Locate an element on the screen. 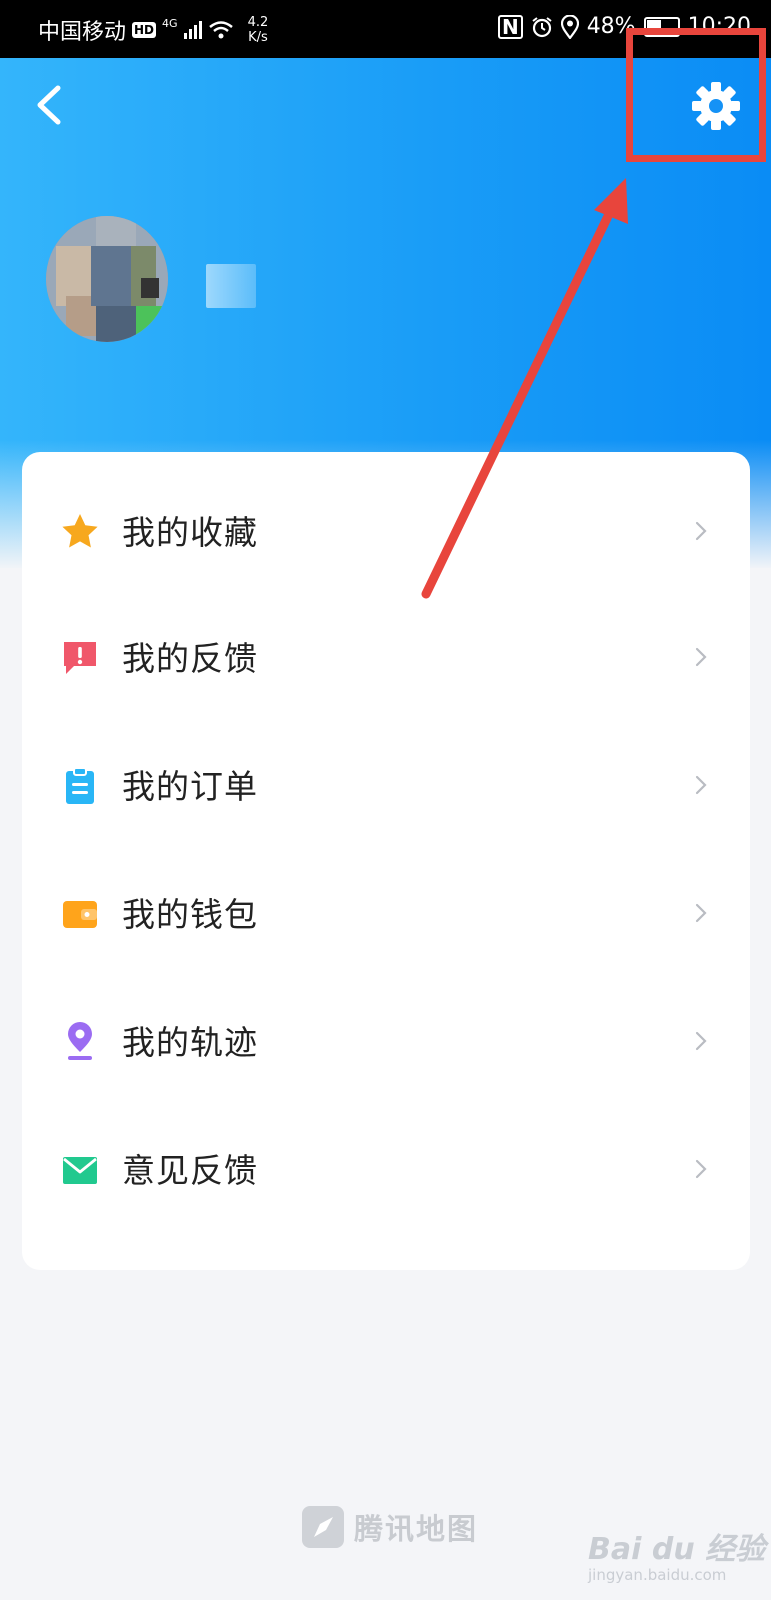 The height and width of the screenshot is (1600, 771). menu-item-label: 我的轨迹 is located at coordinates (190, 1042).